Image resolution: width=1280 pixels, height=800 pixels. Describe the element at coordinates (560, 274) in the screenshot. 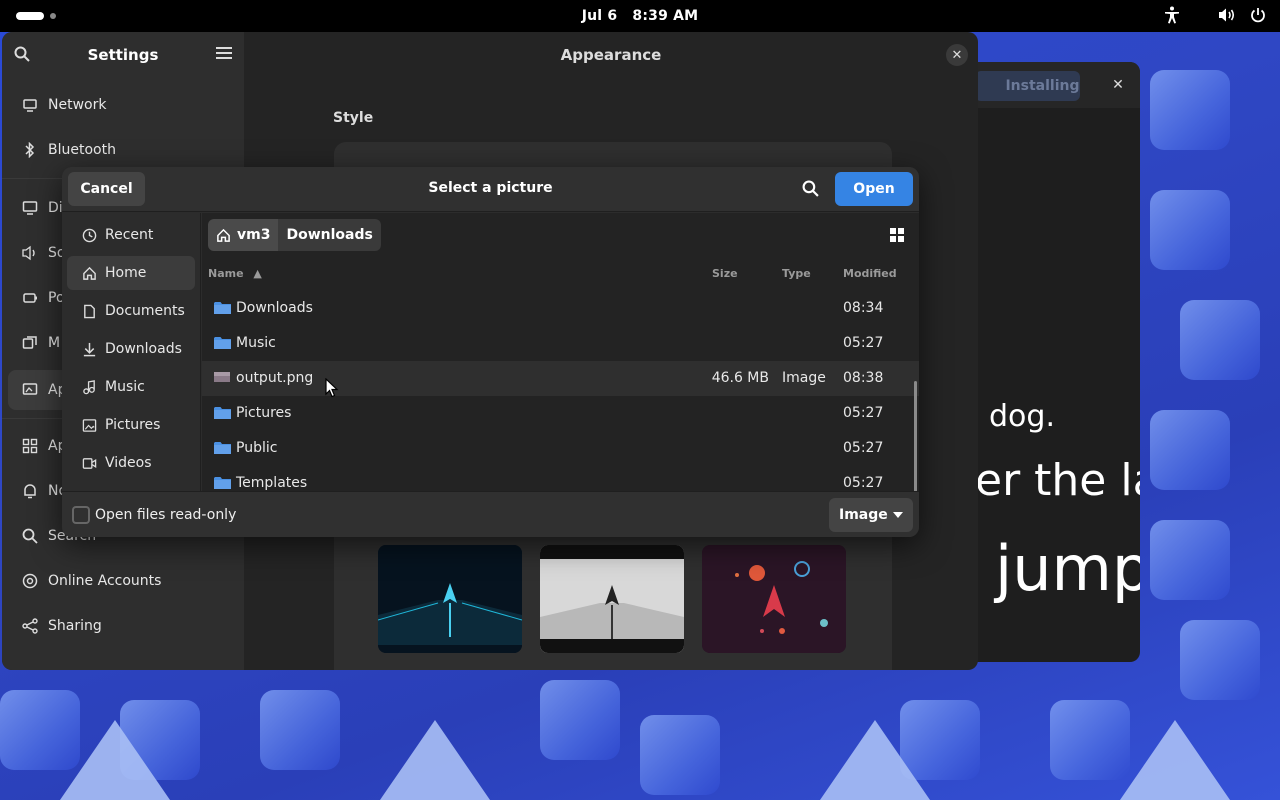

I see `column-header: Name ▲ Size Type Modified` at that location.